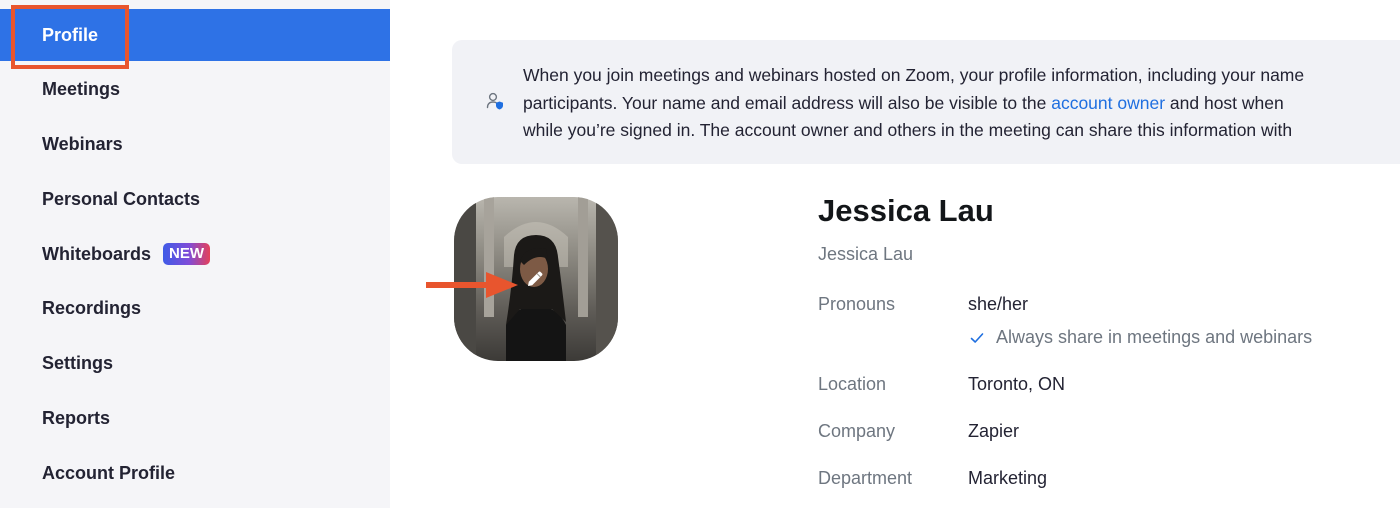 This screenshot has height=508, width=1400. What do you see at coordinates (187, 254) in the screenshot?
I see `new-badge: NEW` at bounding box center [187, 254].